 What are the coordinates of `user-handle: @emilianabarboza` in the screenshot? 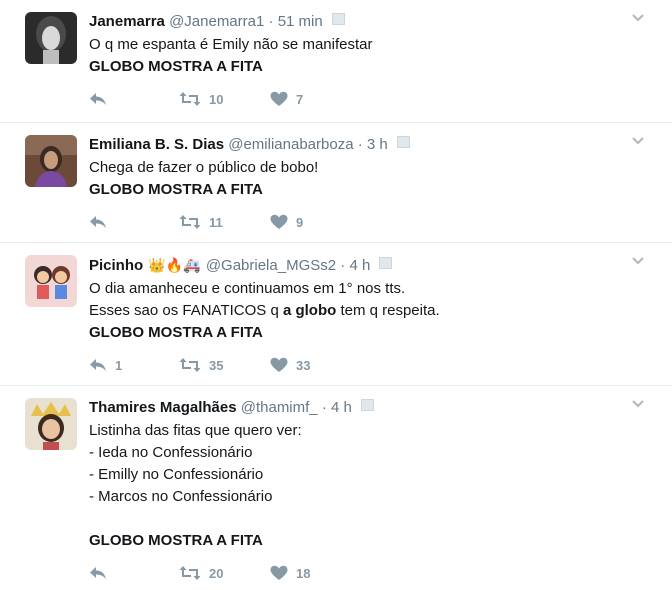 It's located at (290, 144).